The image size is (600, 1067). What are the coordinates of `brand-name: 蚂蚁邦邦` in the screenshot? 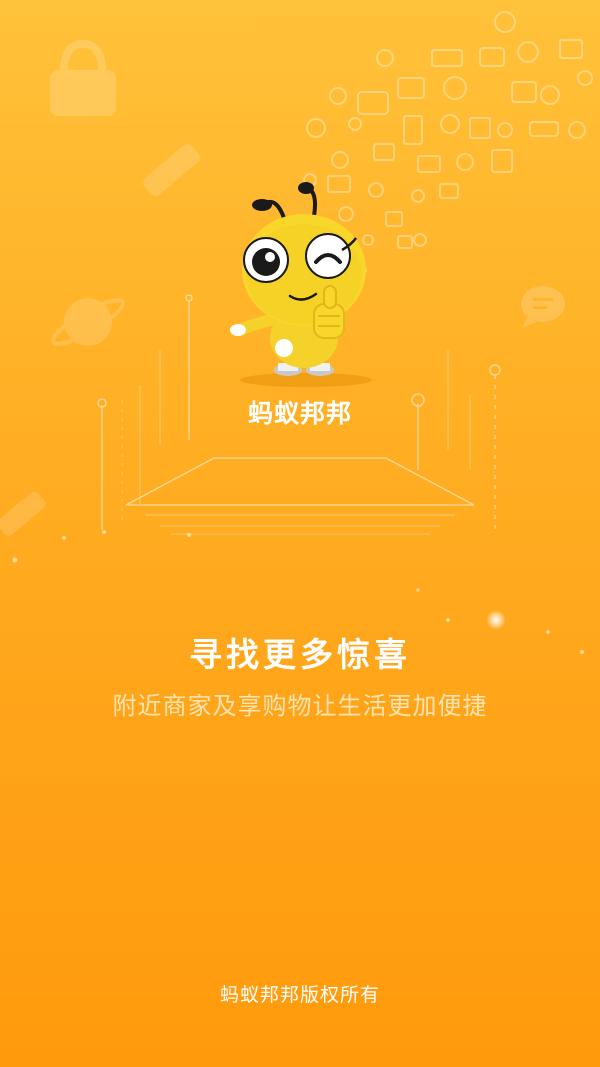 It's located at (299, 413).